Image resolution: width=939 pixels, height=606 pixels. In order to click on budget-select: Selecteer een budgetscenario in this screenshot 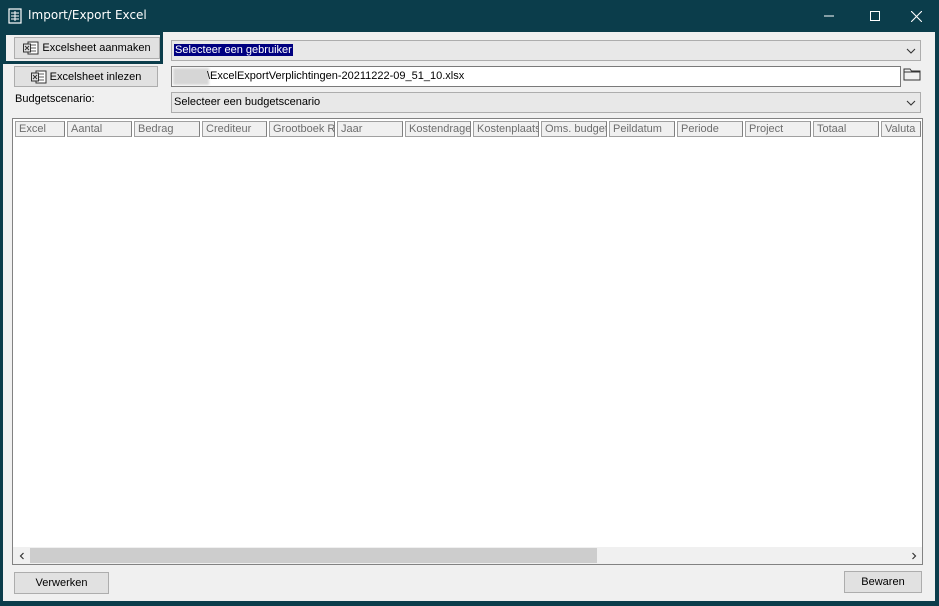, I will do `click(546, 102)`.